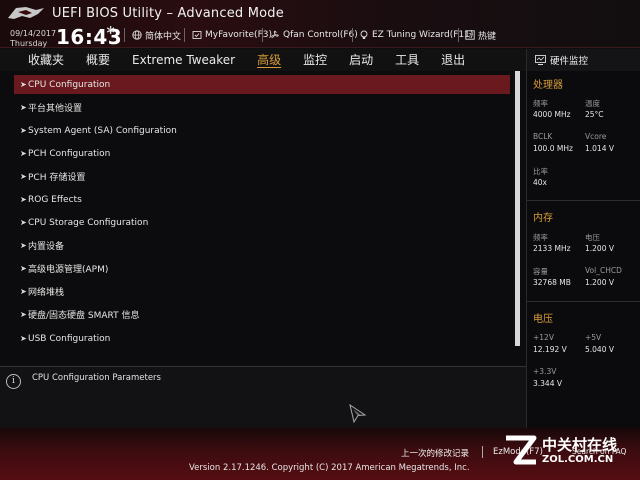 This screenshot has height=480, width=640. What do you see at coordinates (543, 218) in the screenshot?
I see `memory-section-title: 内存` at bounding box center [543, 218].